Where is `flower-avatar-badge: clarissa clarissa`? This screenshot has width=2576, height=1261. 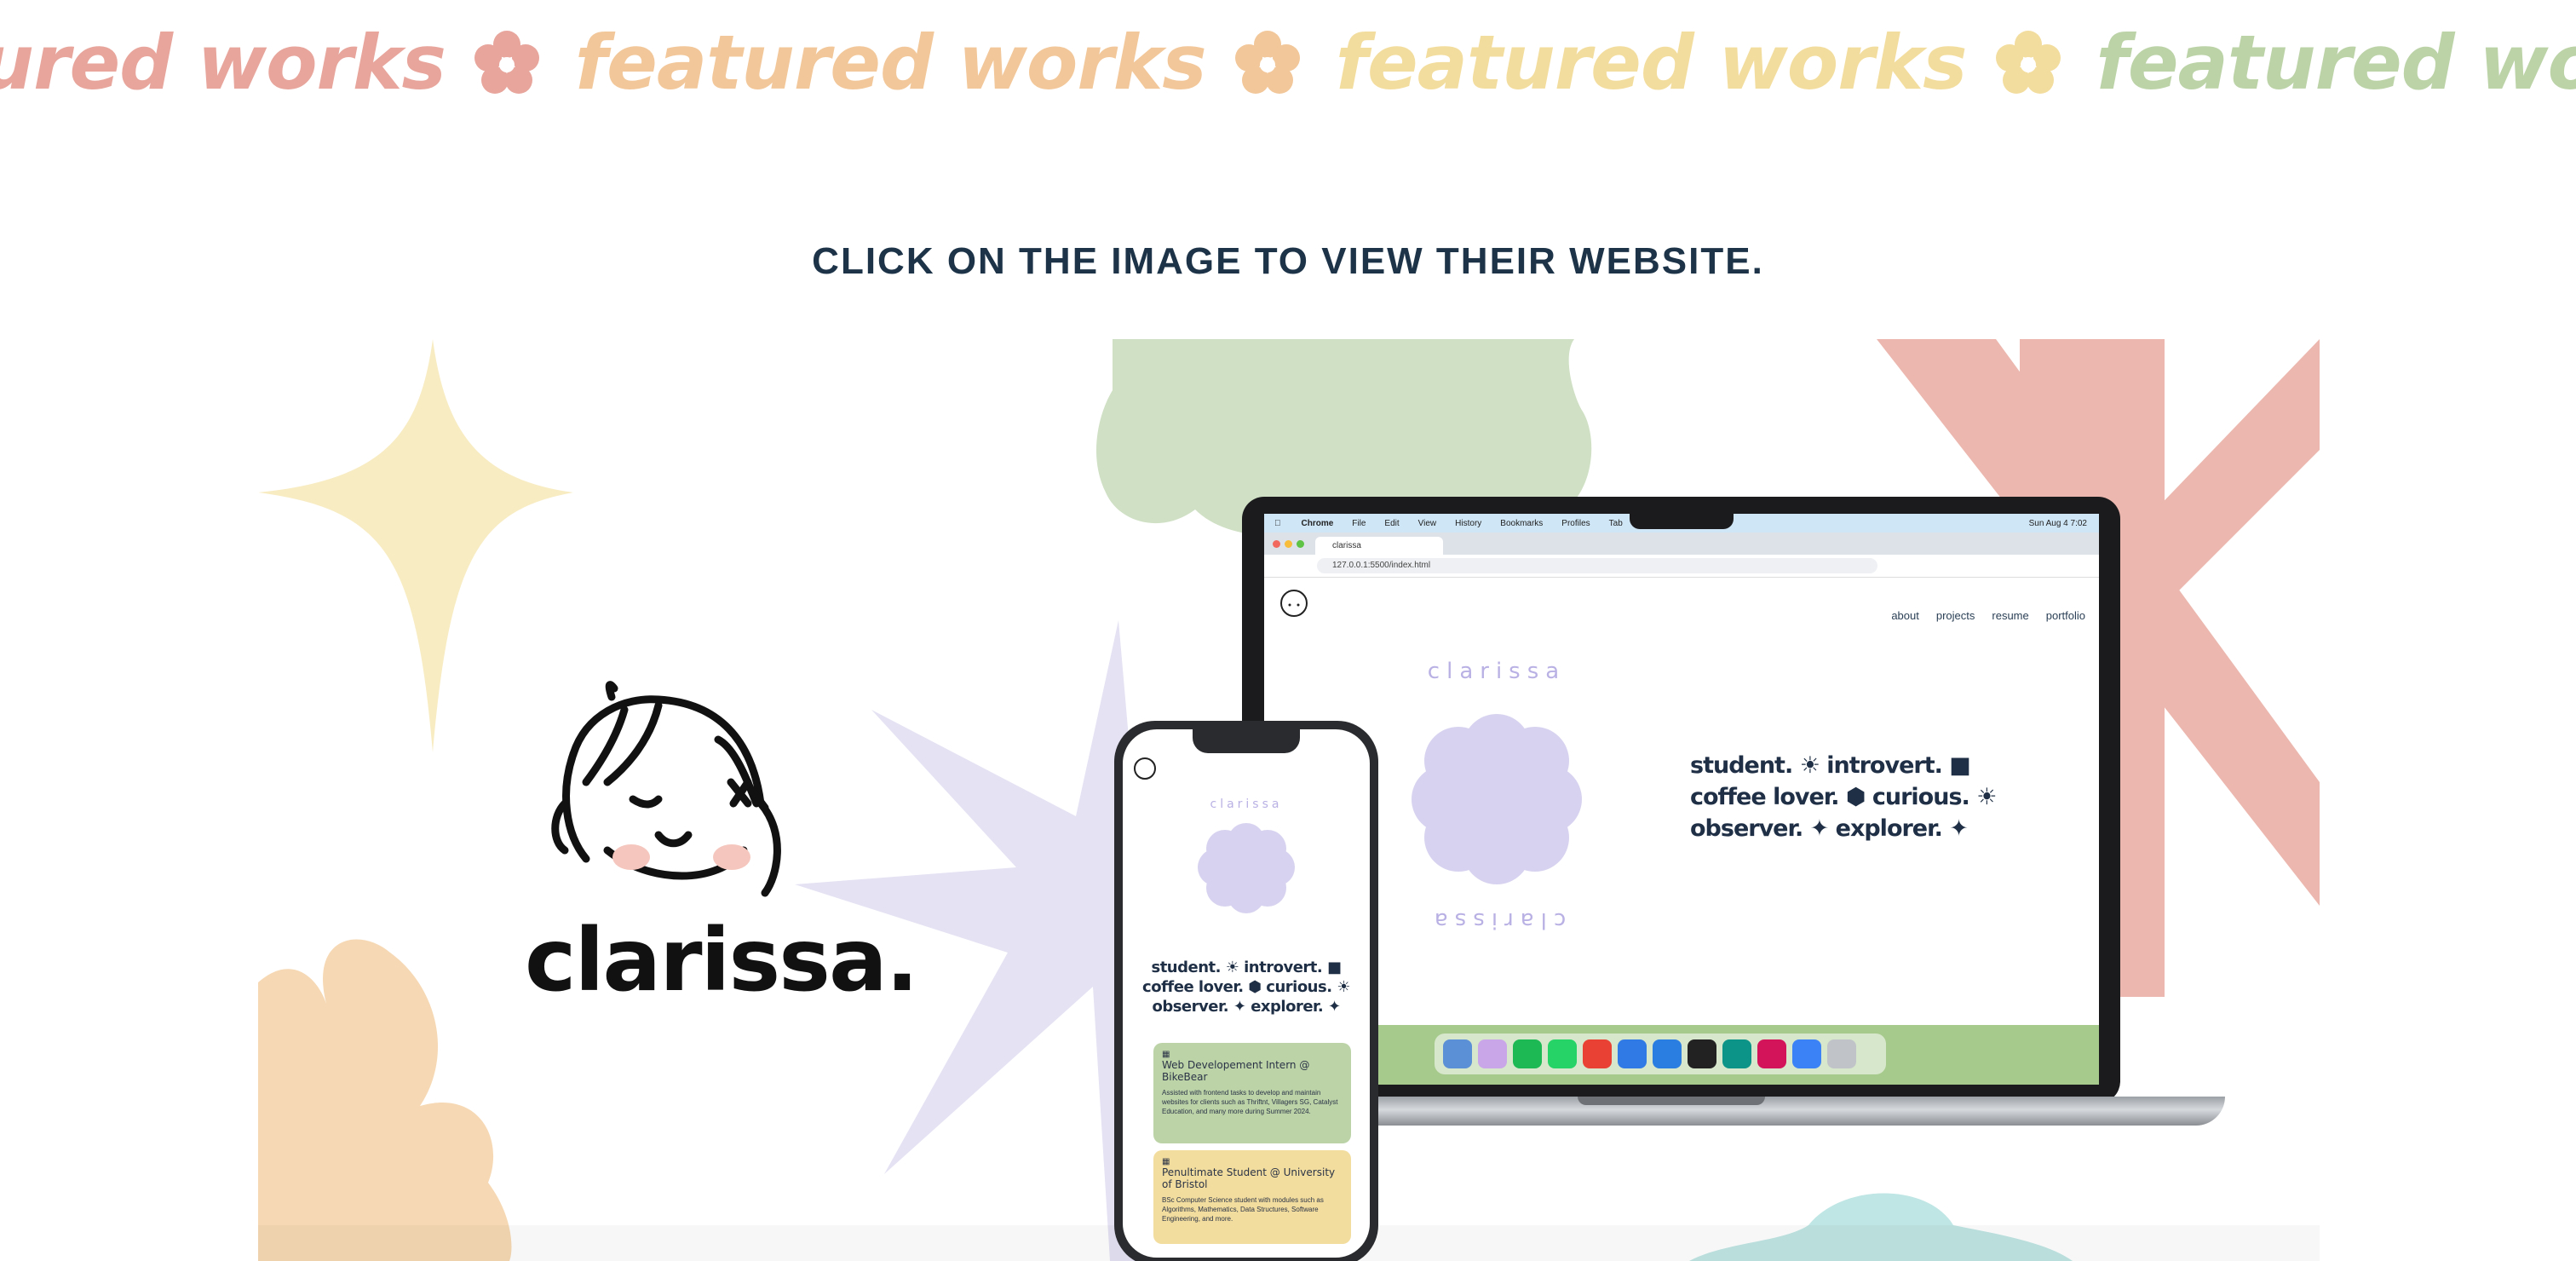
flower-avatar-badge: clarissa clarissa is located at coordinates (1497, 796).